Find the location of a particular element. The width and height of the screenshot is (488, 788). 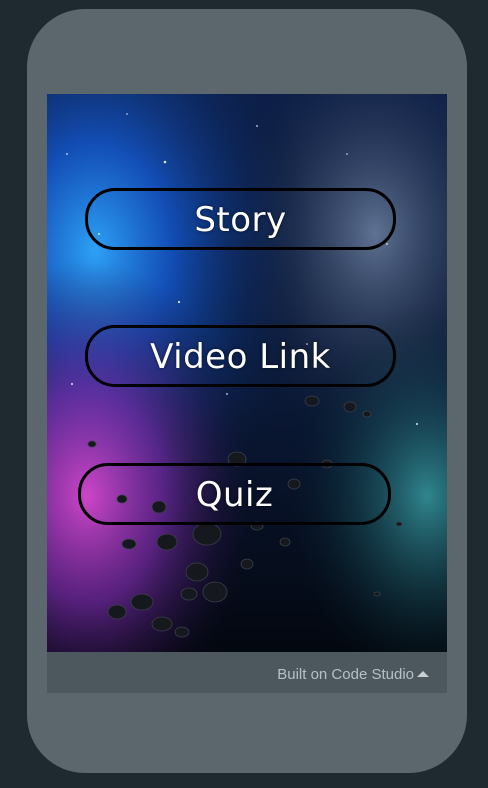

quiz-button: Quiz is located at coordinates (234, 494).